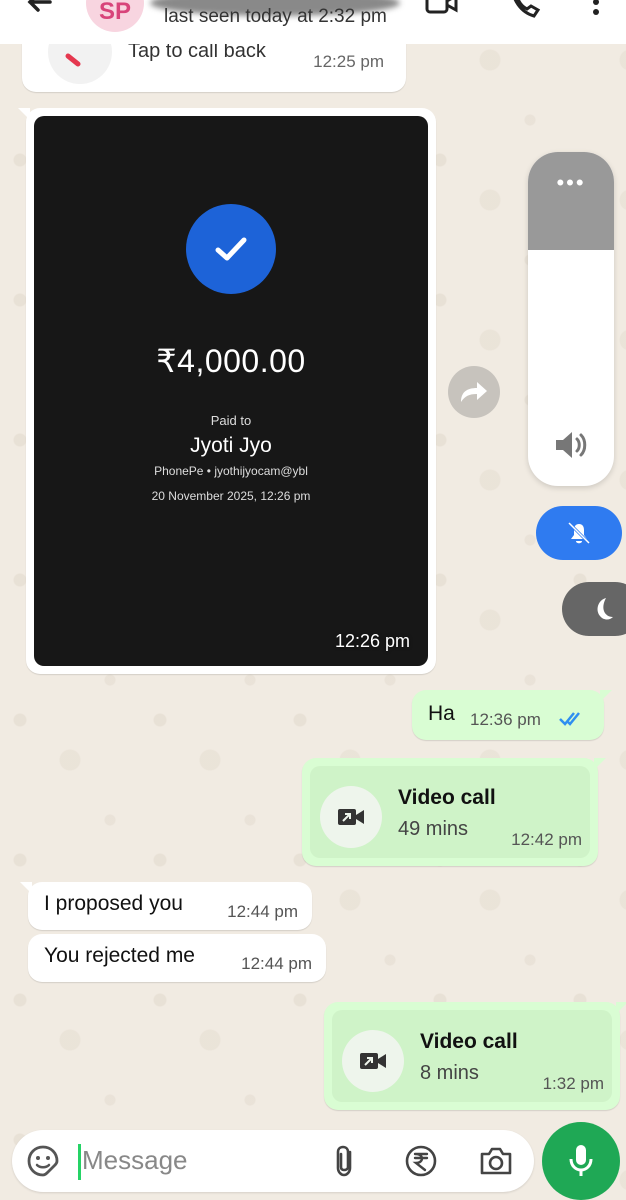  Describe the element at coordinates (475, 1056) in the screenshot. I see `video-call-bubble: Video call 8 mins 1:32 pm` at that location.